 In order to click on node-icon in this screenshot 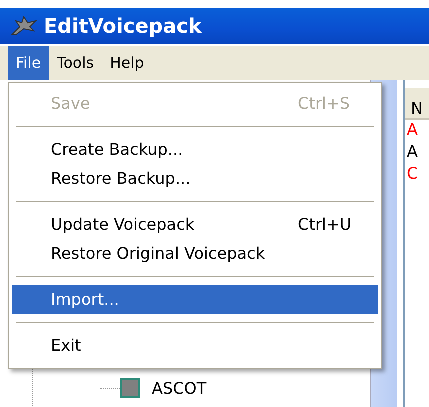, I will do `click(130, 388)`.